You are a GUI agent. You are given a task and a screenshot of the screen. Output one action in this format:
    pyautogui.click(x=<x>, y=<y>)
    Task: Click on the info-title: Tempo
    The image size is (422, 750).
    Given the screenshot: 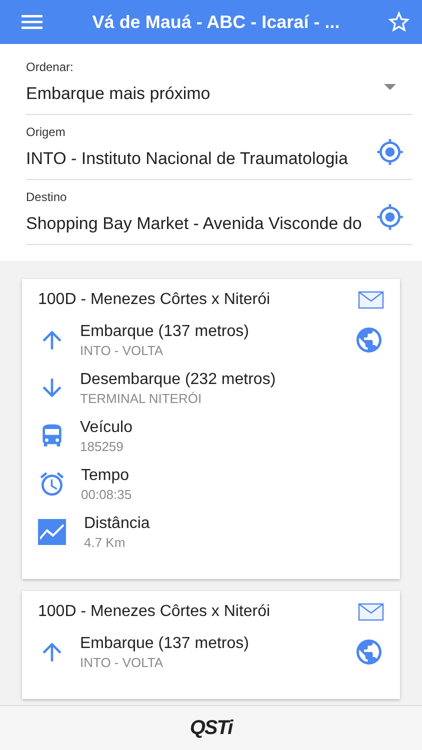 What is the action you would take?
    pyautogui.click(x=105, y=475)
    